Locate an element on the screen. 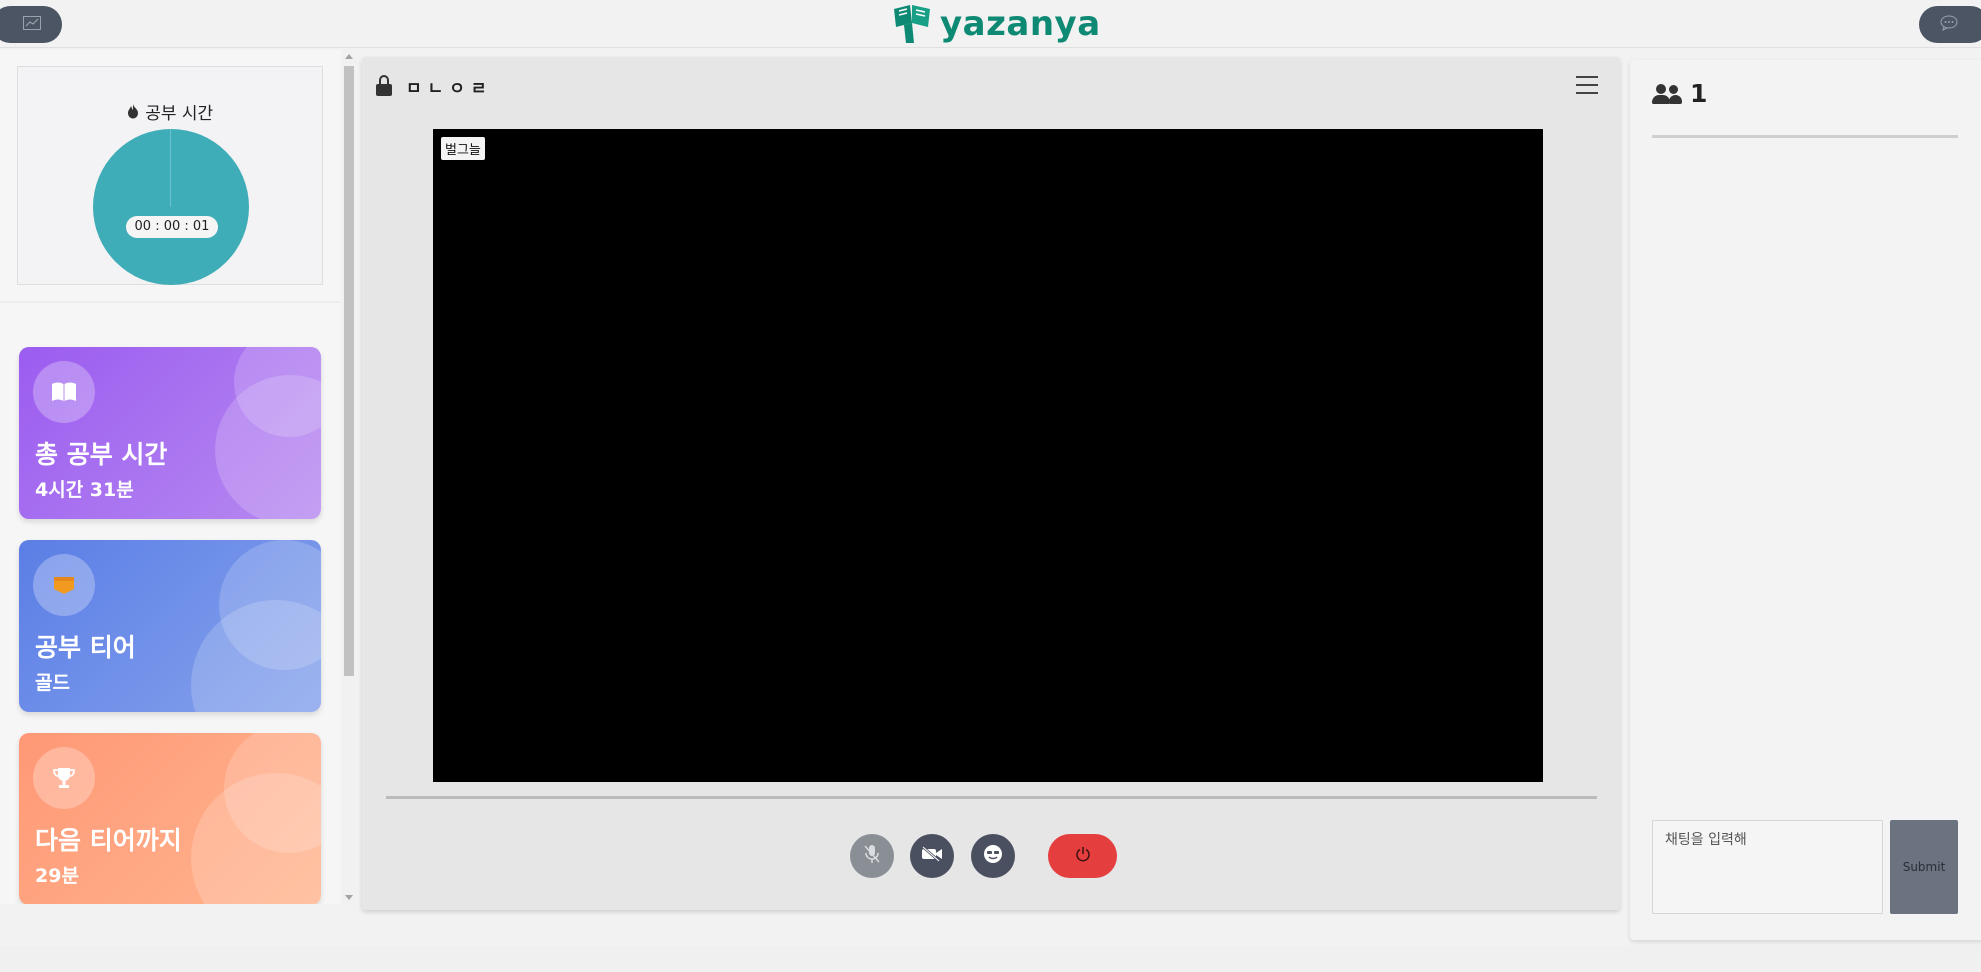  face-filter-icon is located at coordinates (993, 856).